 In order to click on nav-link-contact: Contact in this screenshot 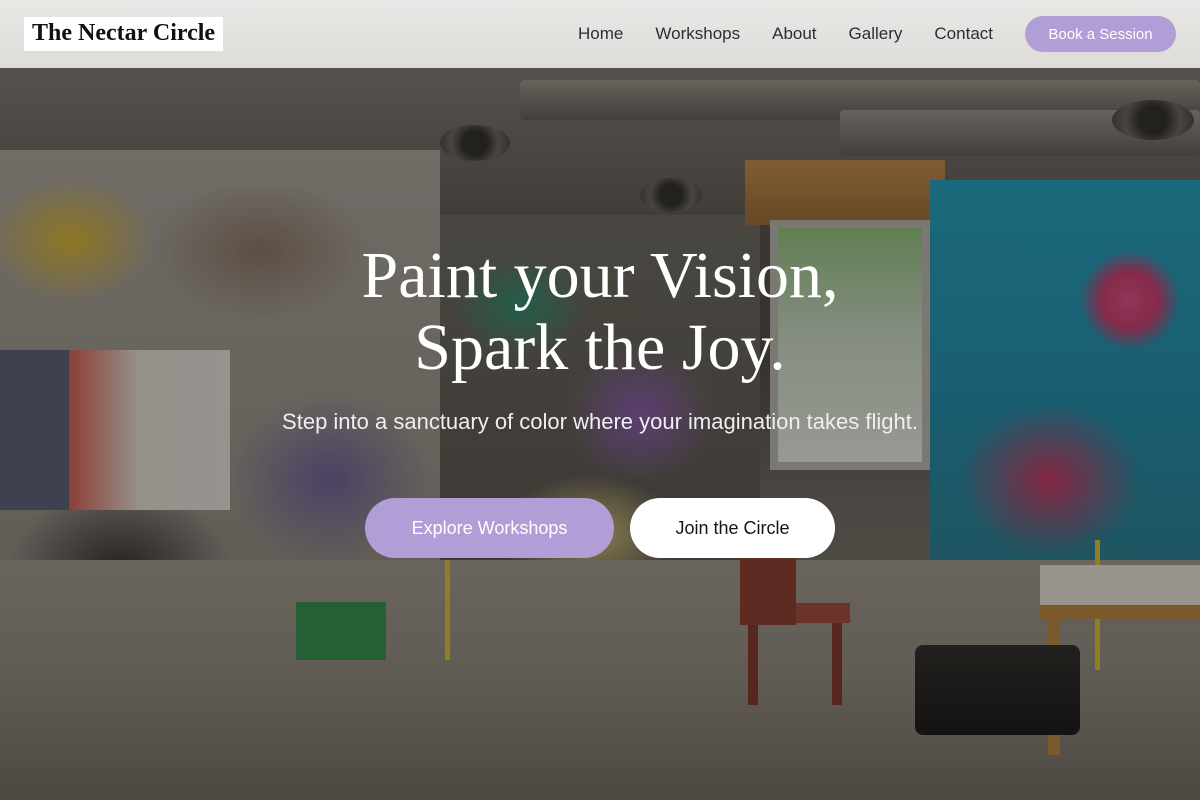, I will do `click(963, 34)`.